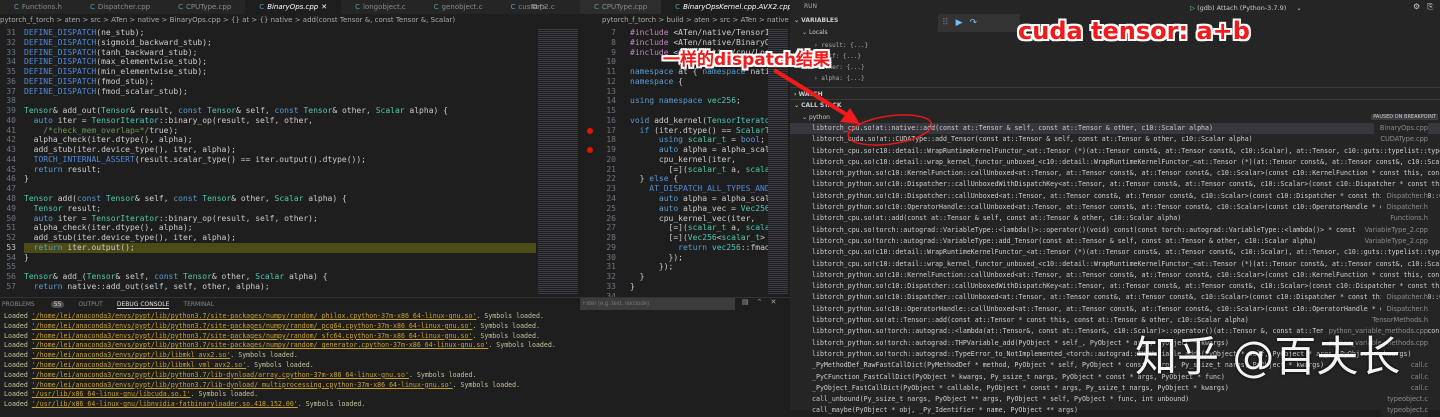 This screenshot has height=417, width=1440. I want to click on drag-handle-icon: ⠿, so click(945, 23).